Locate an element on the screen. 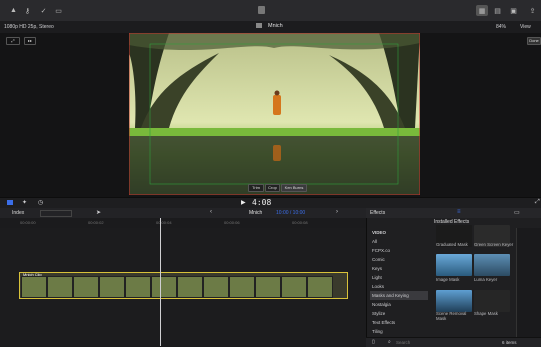 The height and width of the screenshot is (347, 541). ruler-tick: 00:00:08 is located at coordinates (300, 222).